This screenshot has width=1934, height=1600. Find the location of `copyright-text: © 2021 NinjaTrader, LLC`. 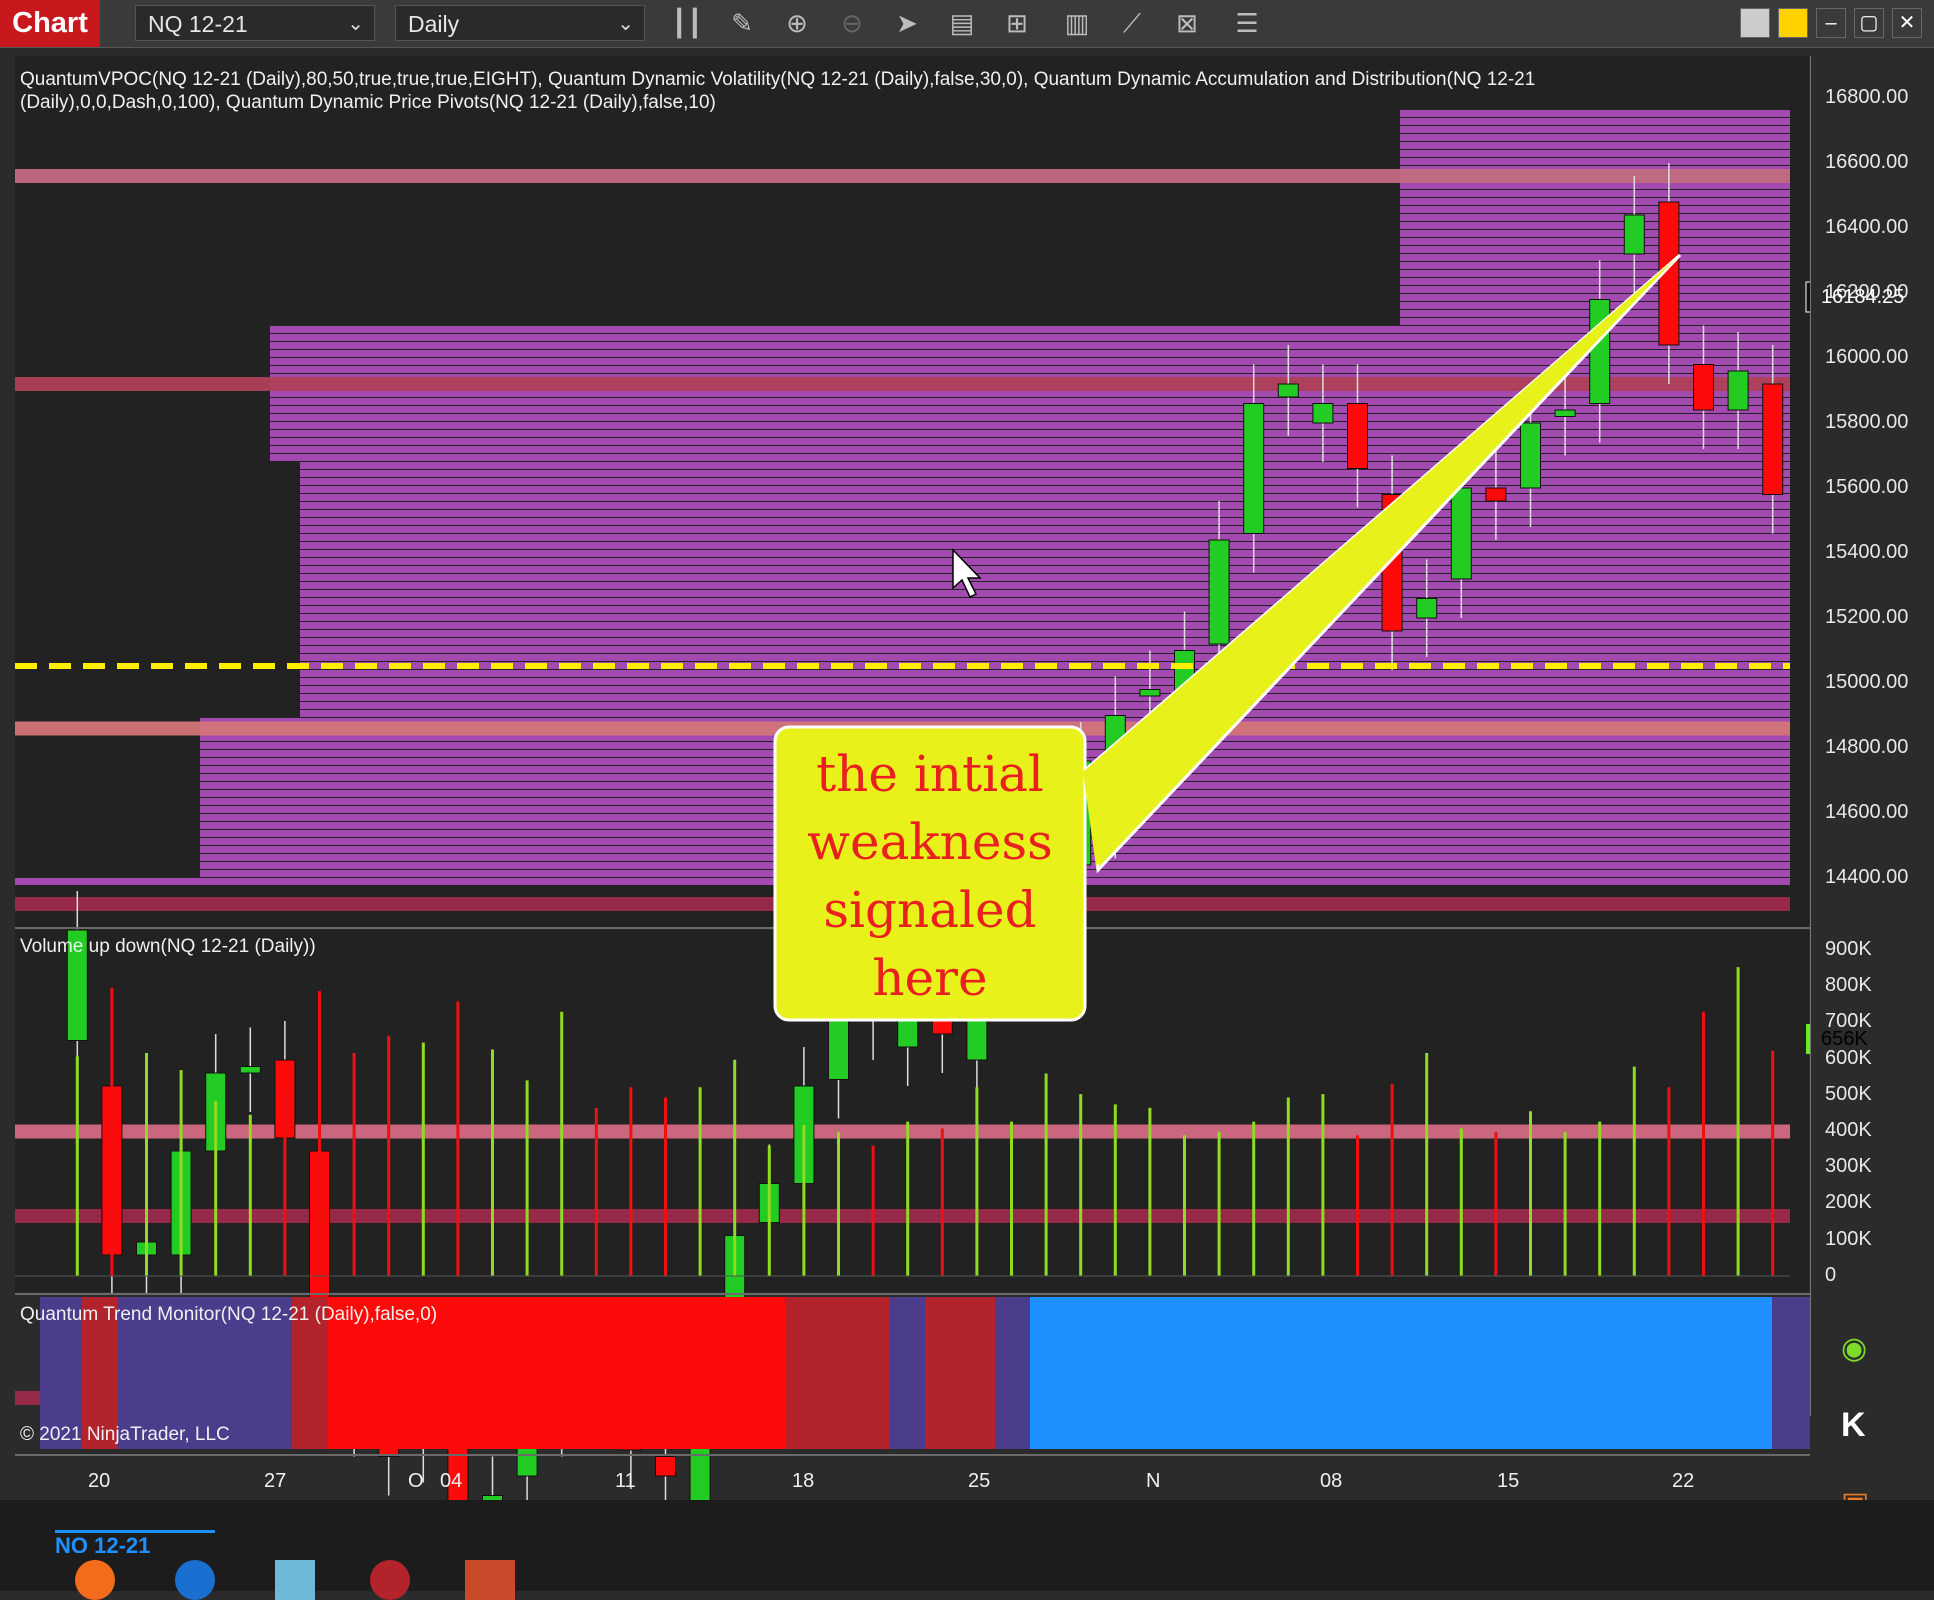

copyright-text: © 2021 NinjaTrader, LLC is located at coordinates (125, 1434).